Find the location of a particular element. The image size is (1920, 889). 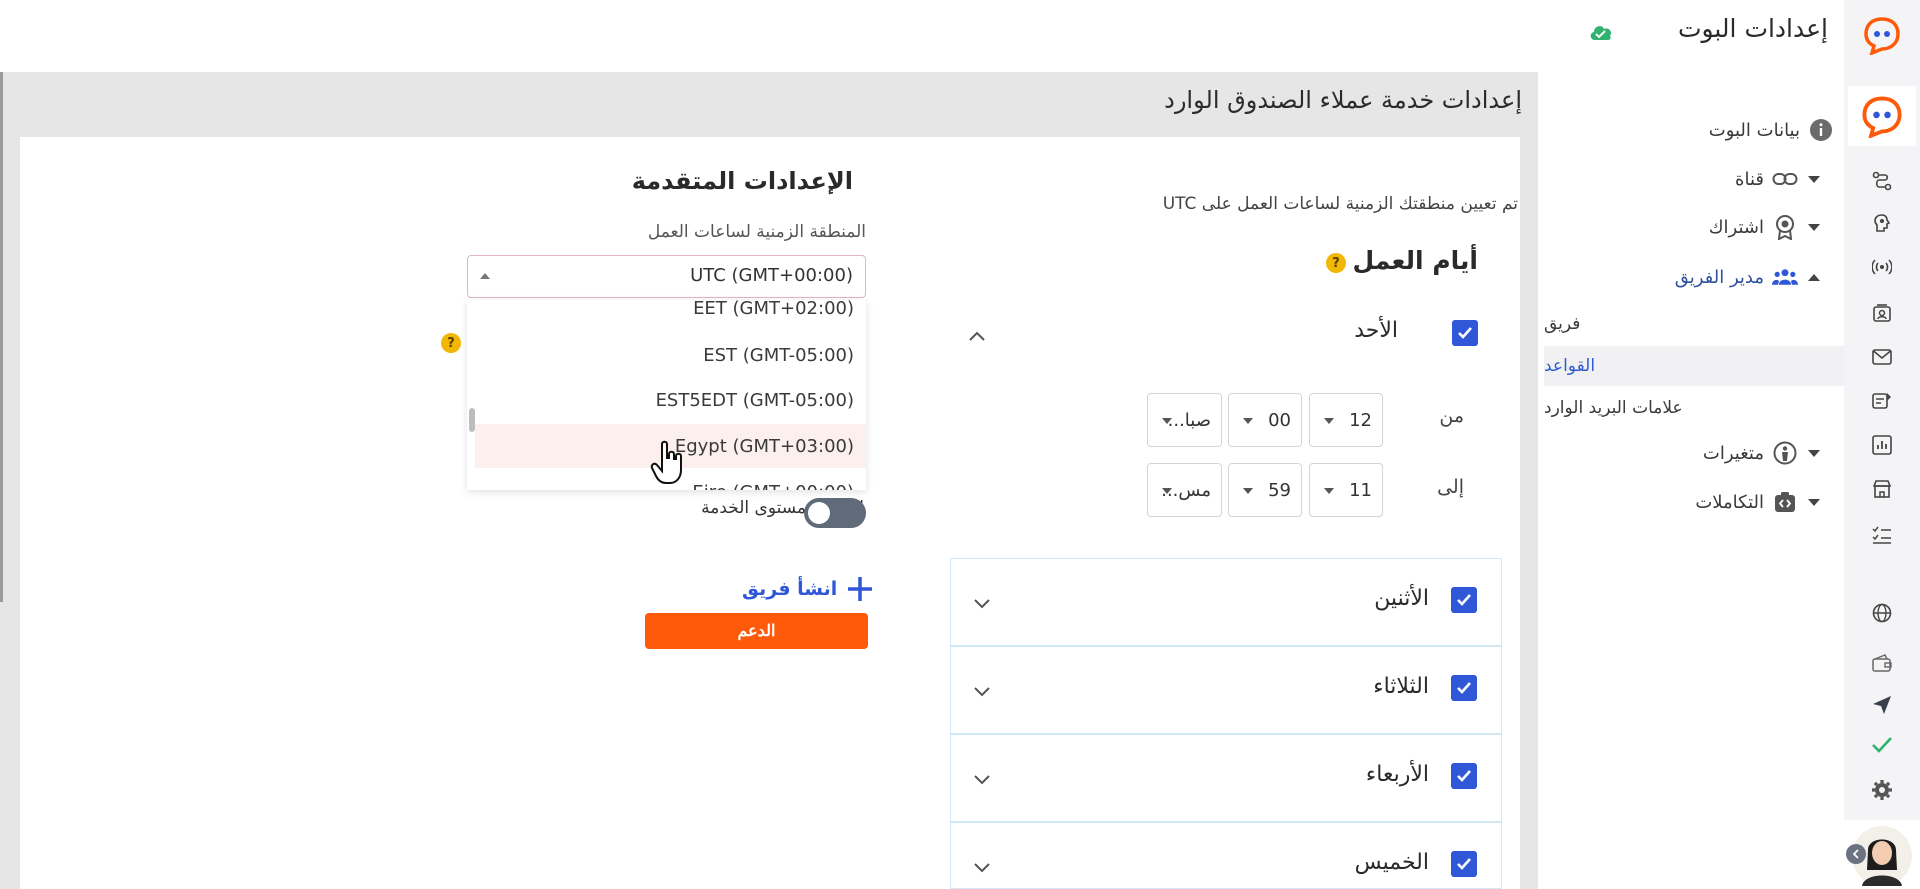

day-row-tuesday: الثلاثاء is located at coordinates (1226, 690).